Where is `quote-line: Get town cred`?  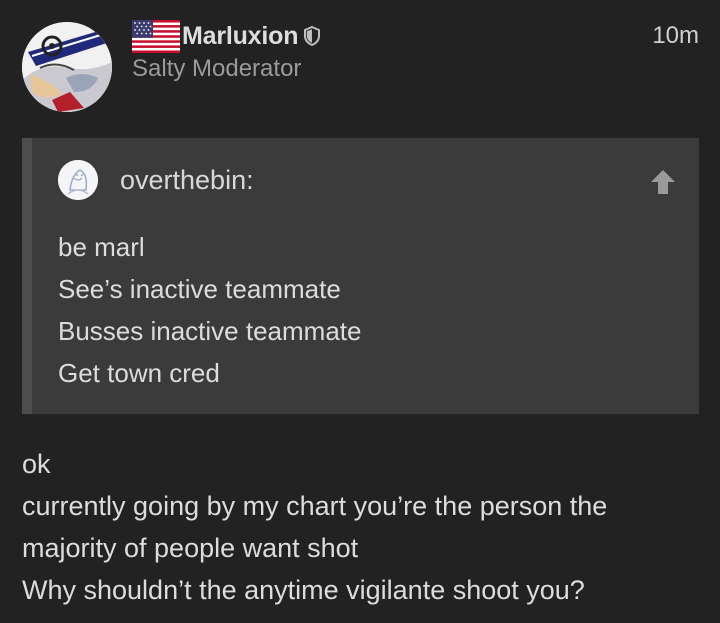 quote-line: Get town cred is located at coordinates (139, 373).